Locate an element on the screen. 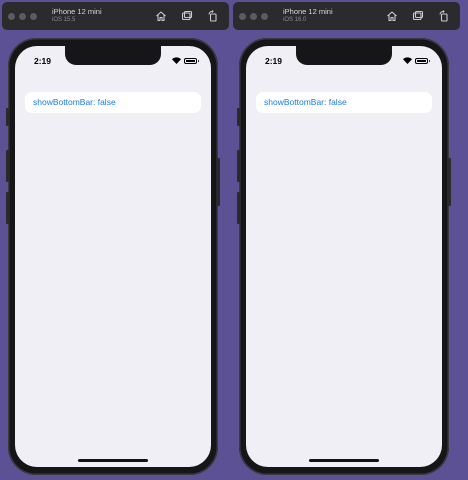  simulator-title: iPhone 12 mini iOS 16.0 is located at coordinates (308, 15).